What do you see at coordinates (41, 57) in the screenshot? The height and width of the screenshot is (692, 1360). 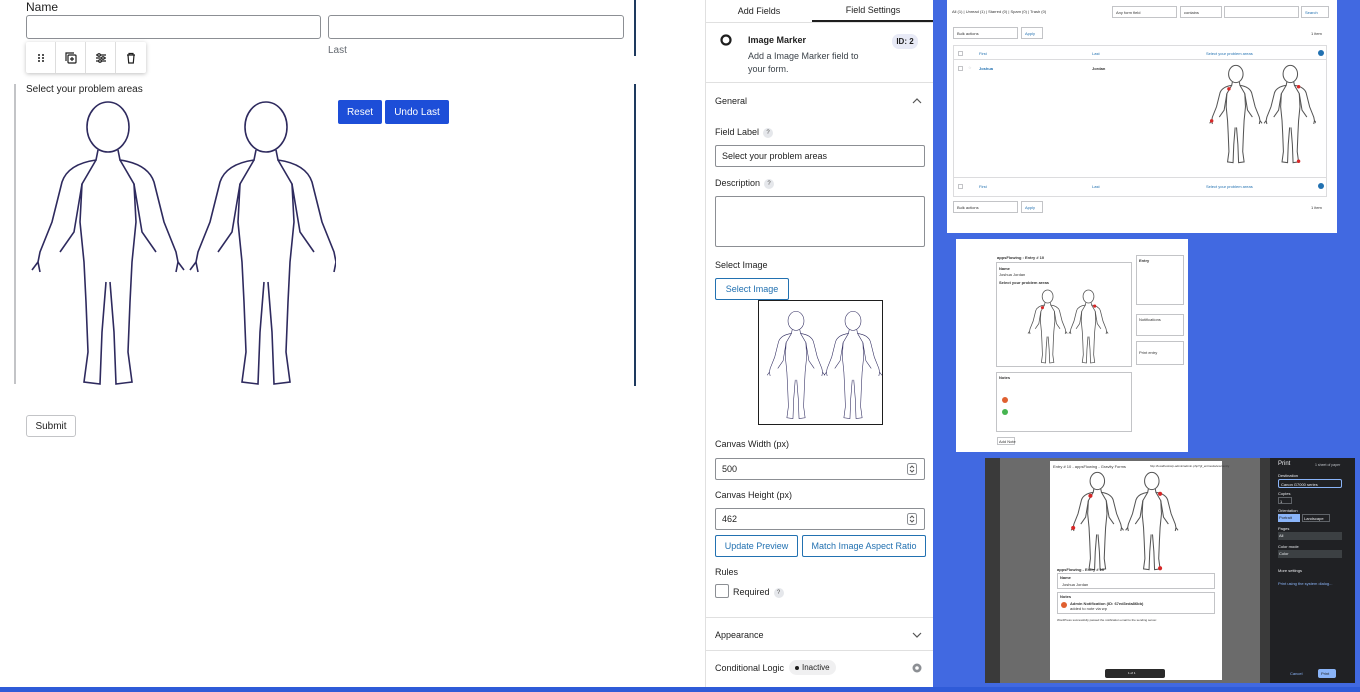 I see `drag-handle-icon` at bounding box center [41, 57].